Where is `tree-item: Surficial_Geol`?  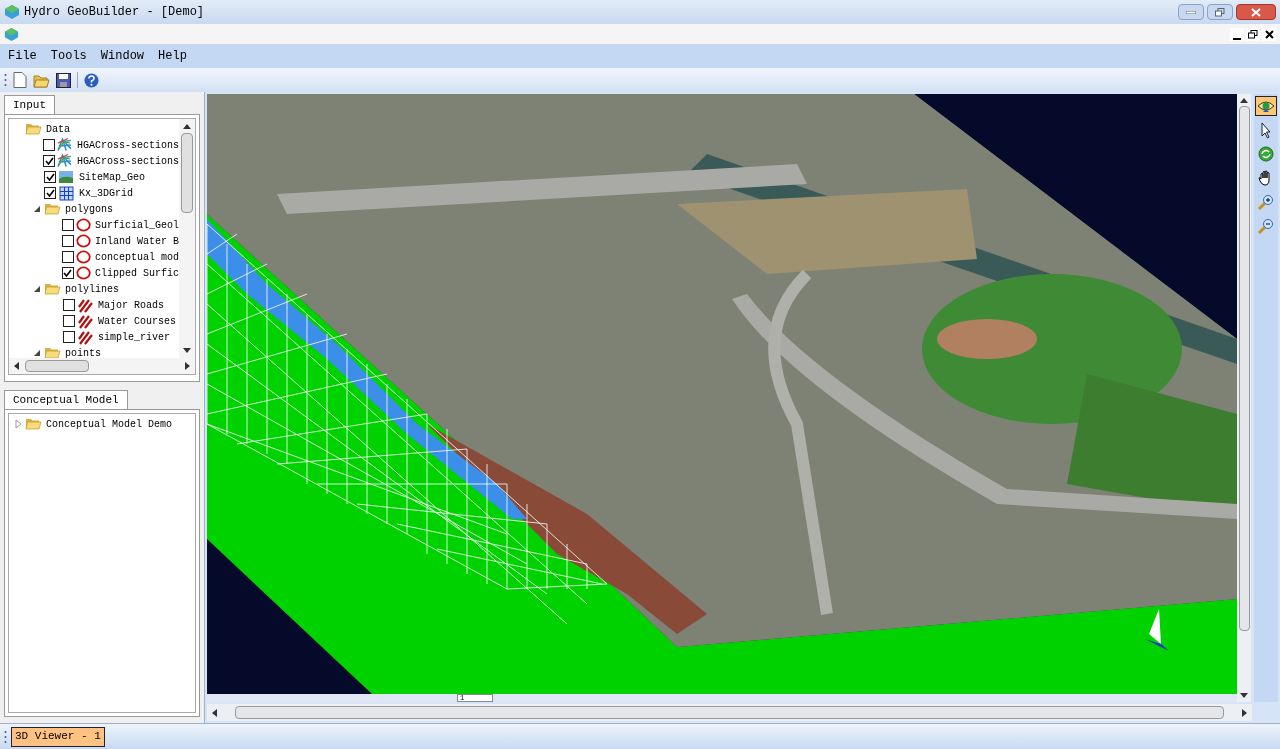 tree-item: Surficial_Geol is located at coordinates (136, 225).